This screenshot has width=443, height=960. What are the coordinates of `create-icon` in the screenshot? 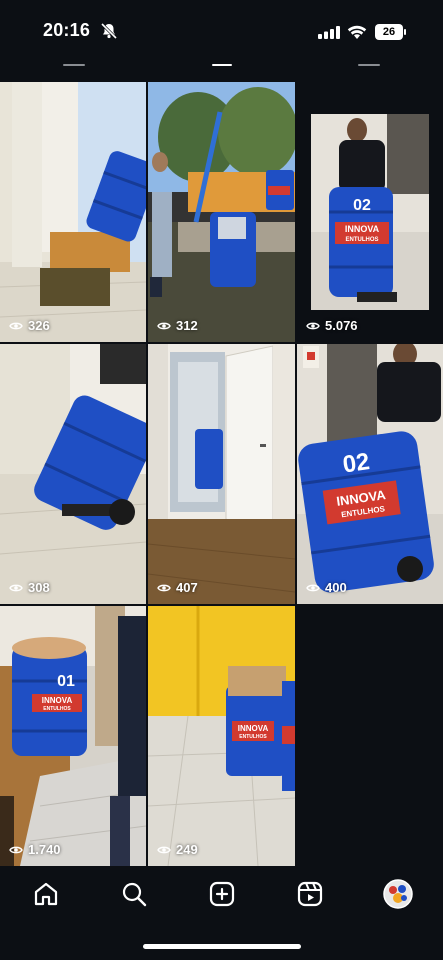 It's located at (222, 896).